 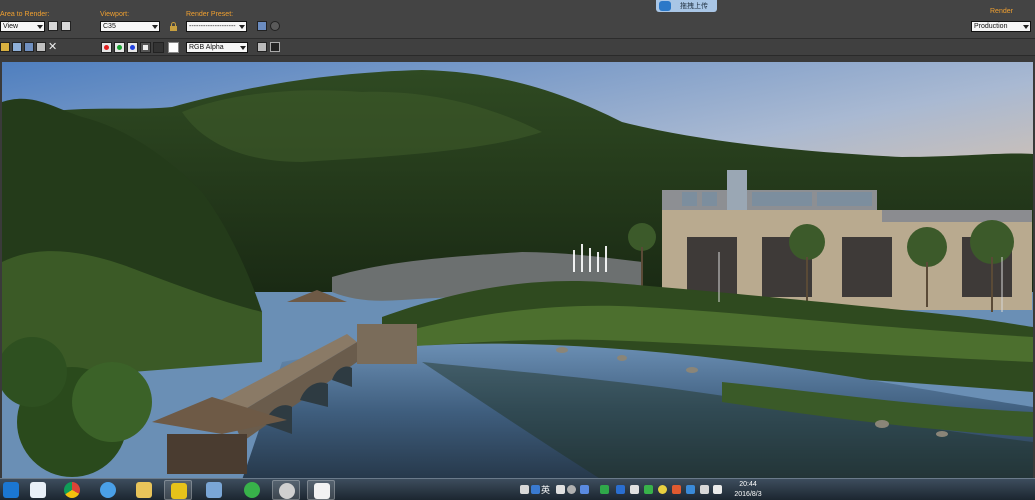 I want to click on area-to-render-value: View, so click(x=11, y=26).